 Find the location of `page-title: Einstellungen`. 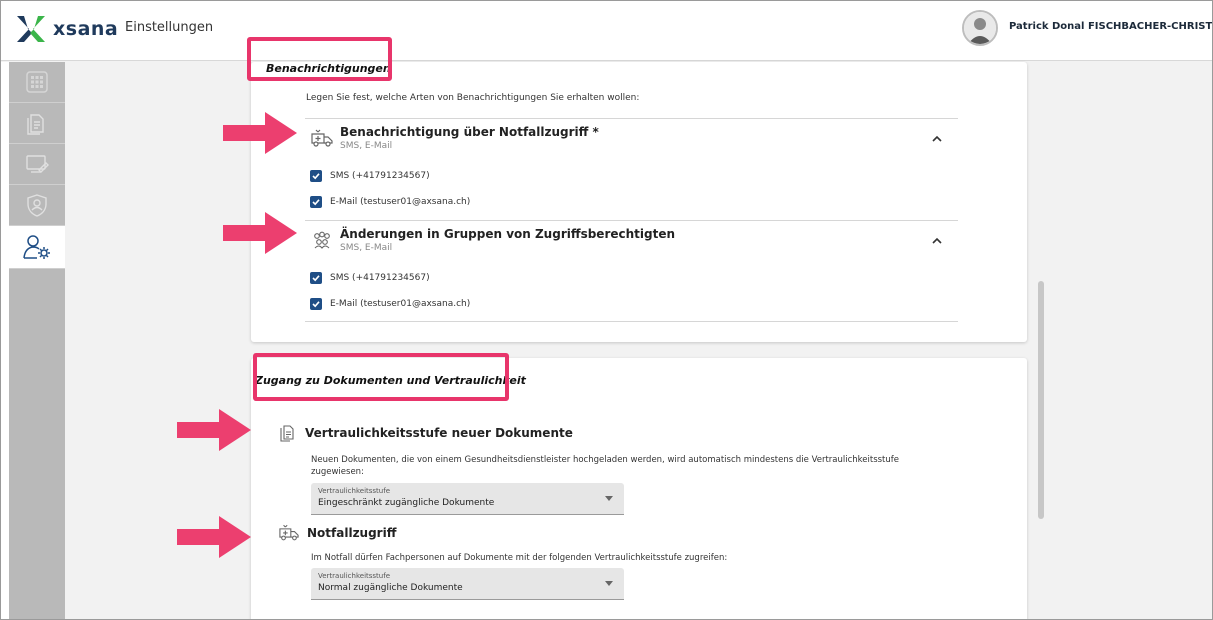

page-title: Einstellungen is located at coordinates (169, 27).